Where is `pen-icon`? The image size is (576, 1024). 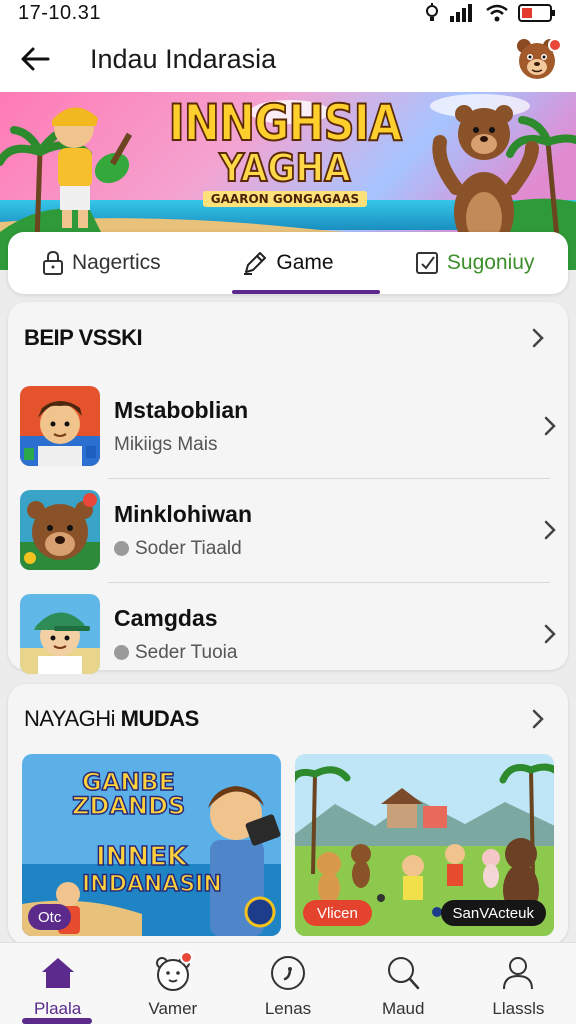 pen-icon is located at coordinates (255, 263).